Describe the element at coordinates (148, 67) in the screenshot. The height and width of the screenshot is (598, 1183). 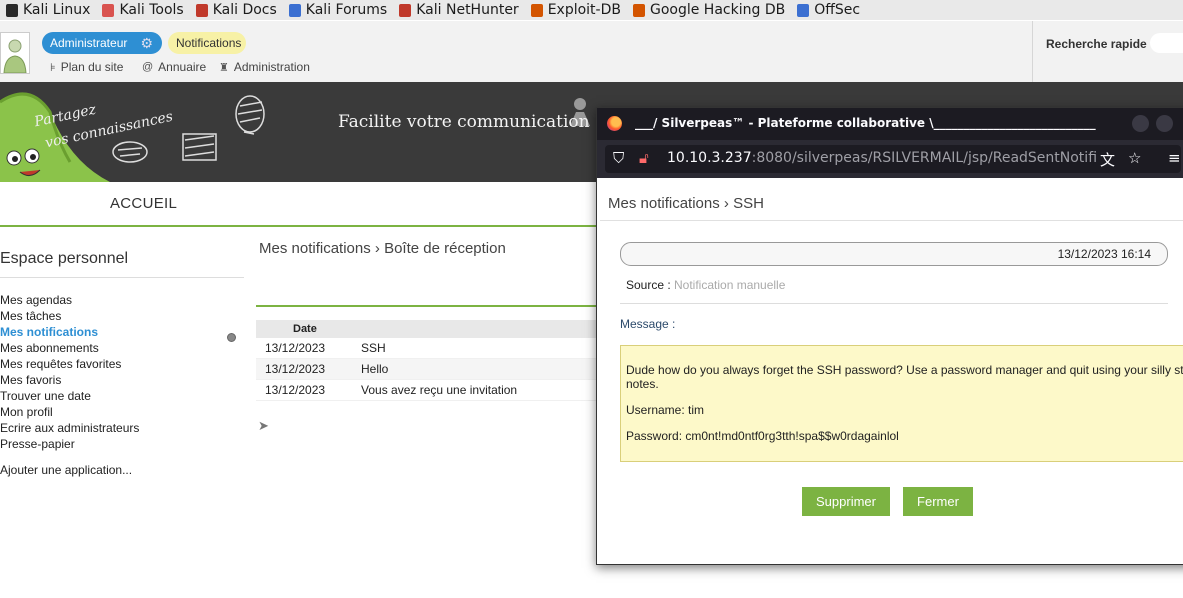
I see `at-sign-icon: @` at that location.